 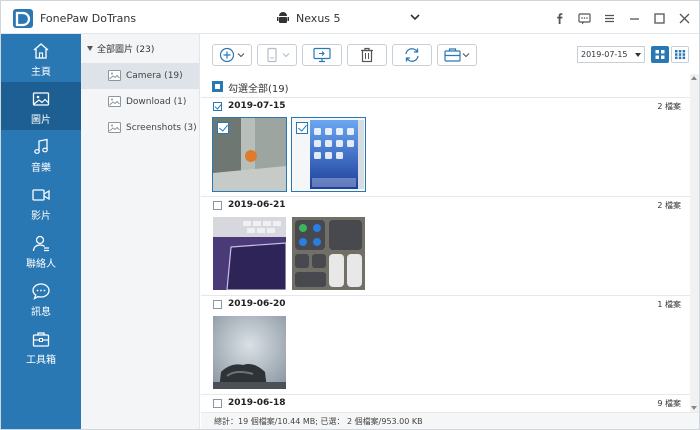 What do you see at coordinates (154, 76) in the screenshot?
I see `category-label: Camera (19)` at bounding box center [154, 76].